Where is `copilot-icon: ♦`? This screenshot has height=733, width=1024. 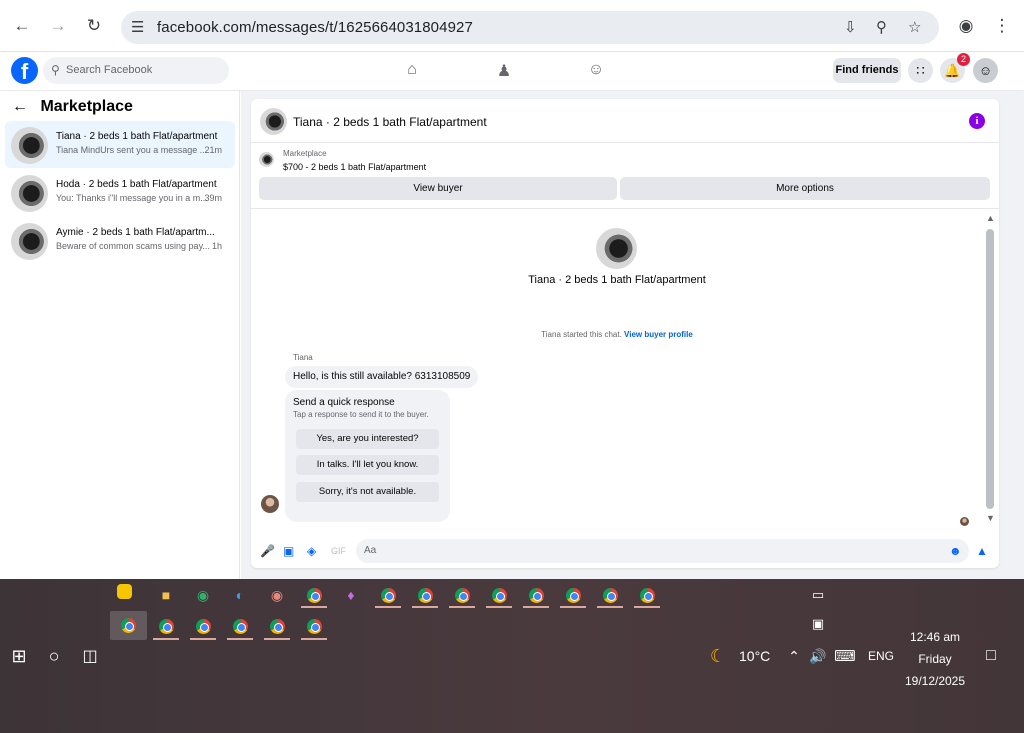 copilot-icon: ♦ is located at coordinates (351, 595).